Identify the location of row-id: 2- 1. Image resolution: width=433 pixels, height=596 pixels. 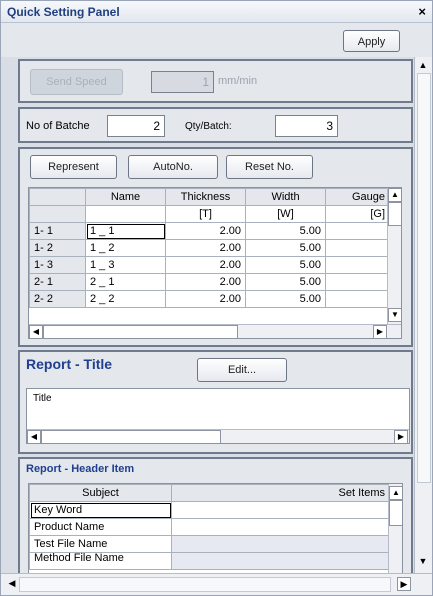
(57, 282).